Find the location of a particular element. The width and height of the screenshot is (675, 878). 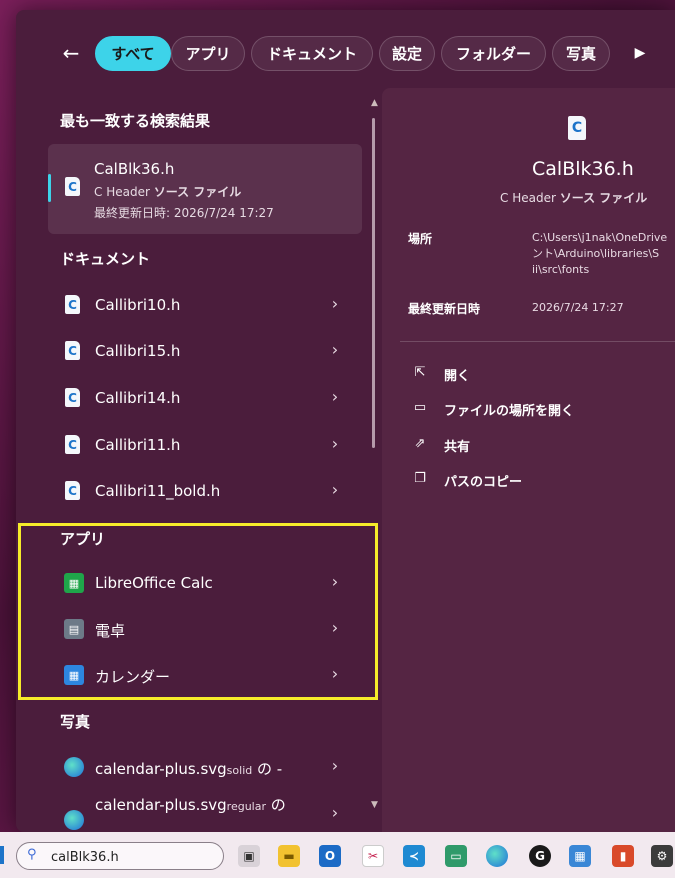

photo-item: calendar-plus.svgsolid の - › is located at coordinates (205, 767).